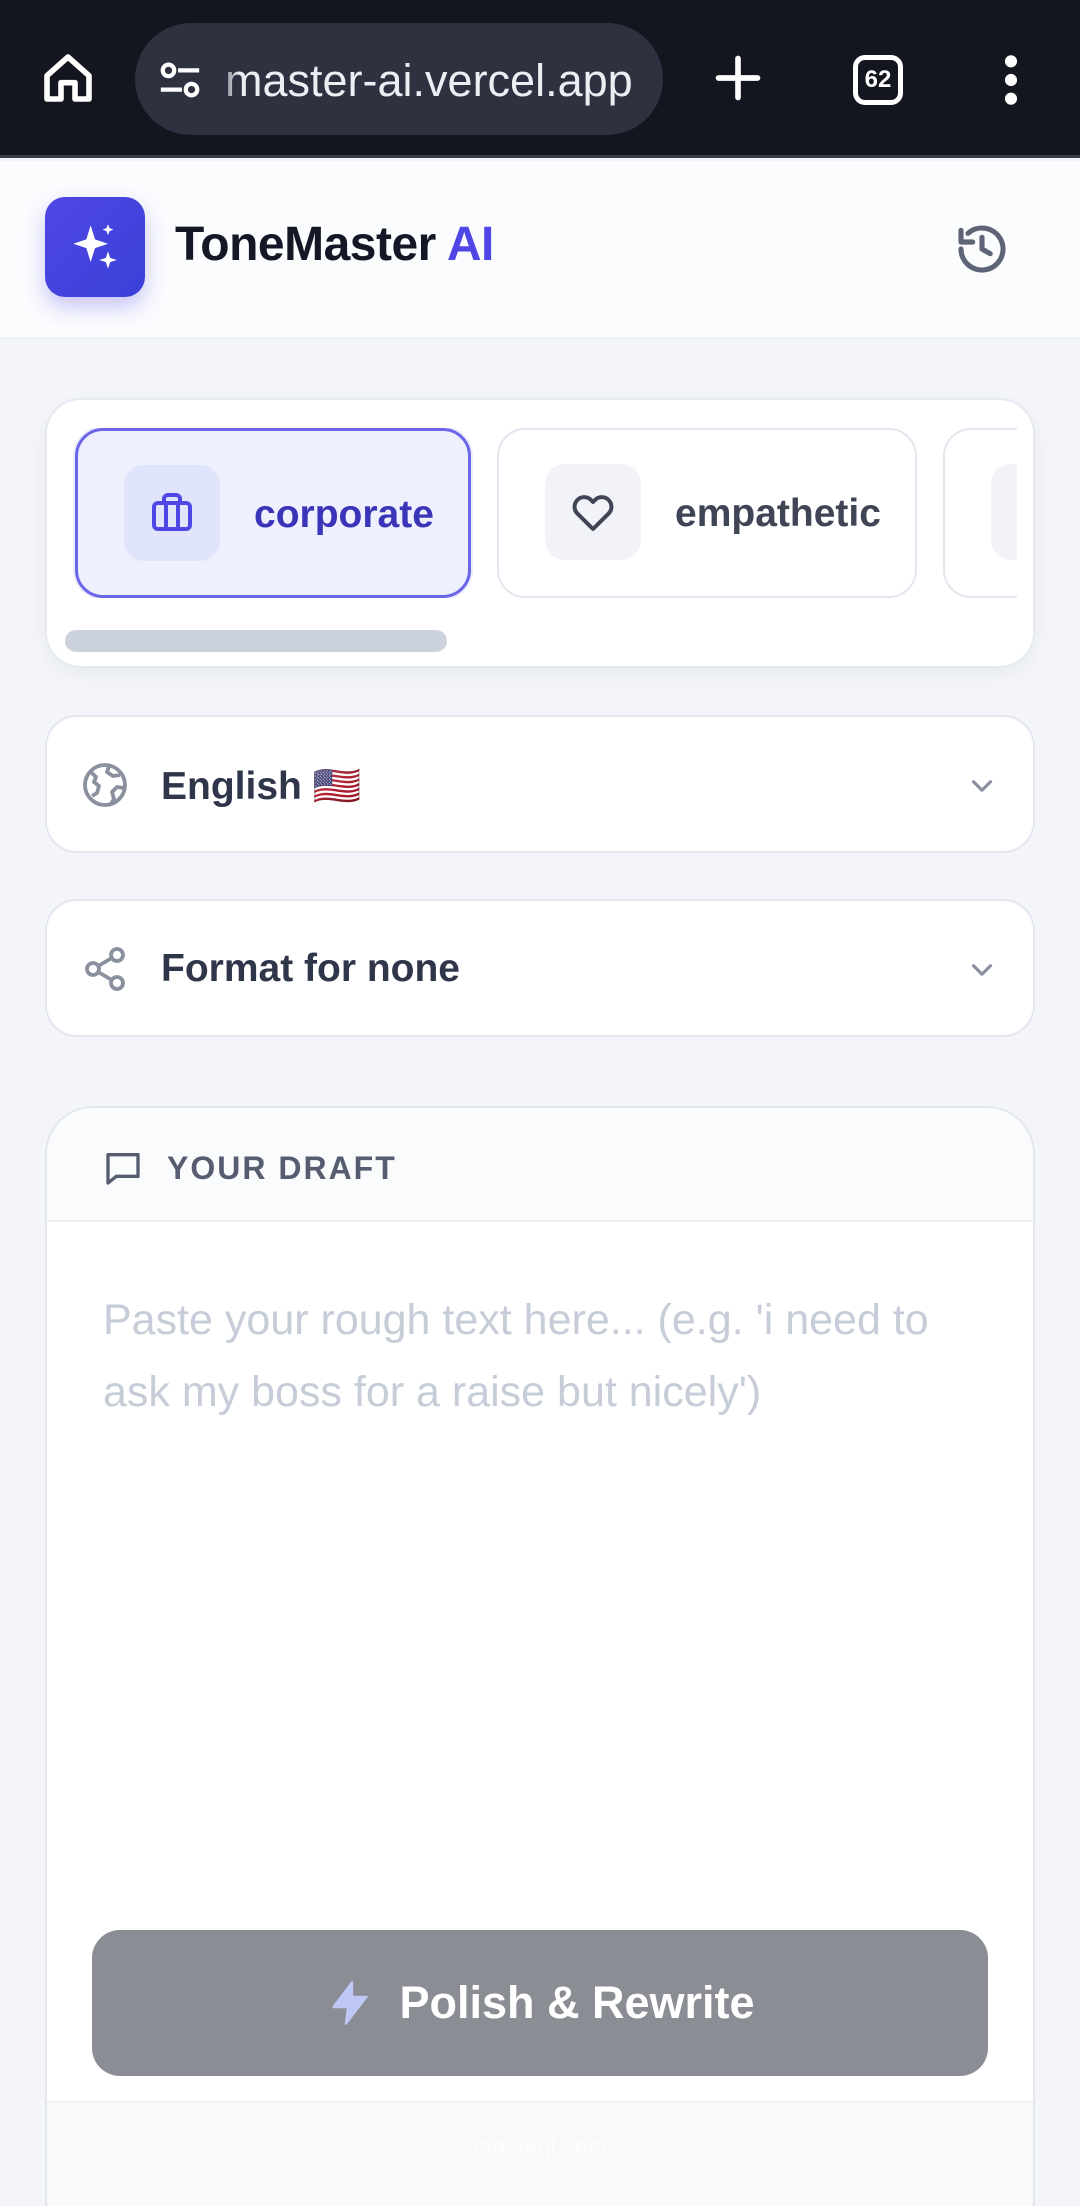  I want to click on tone-scroll-area: corporate empathetic, so click(545, 513).